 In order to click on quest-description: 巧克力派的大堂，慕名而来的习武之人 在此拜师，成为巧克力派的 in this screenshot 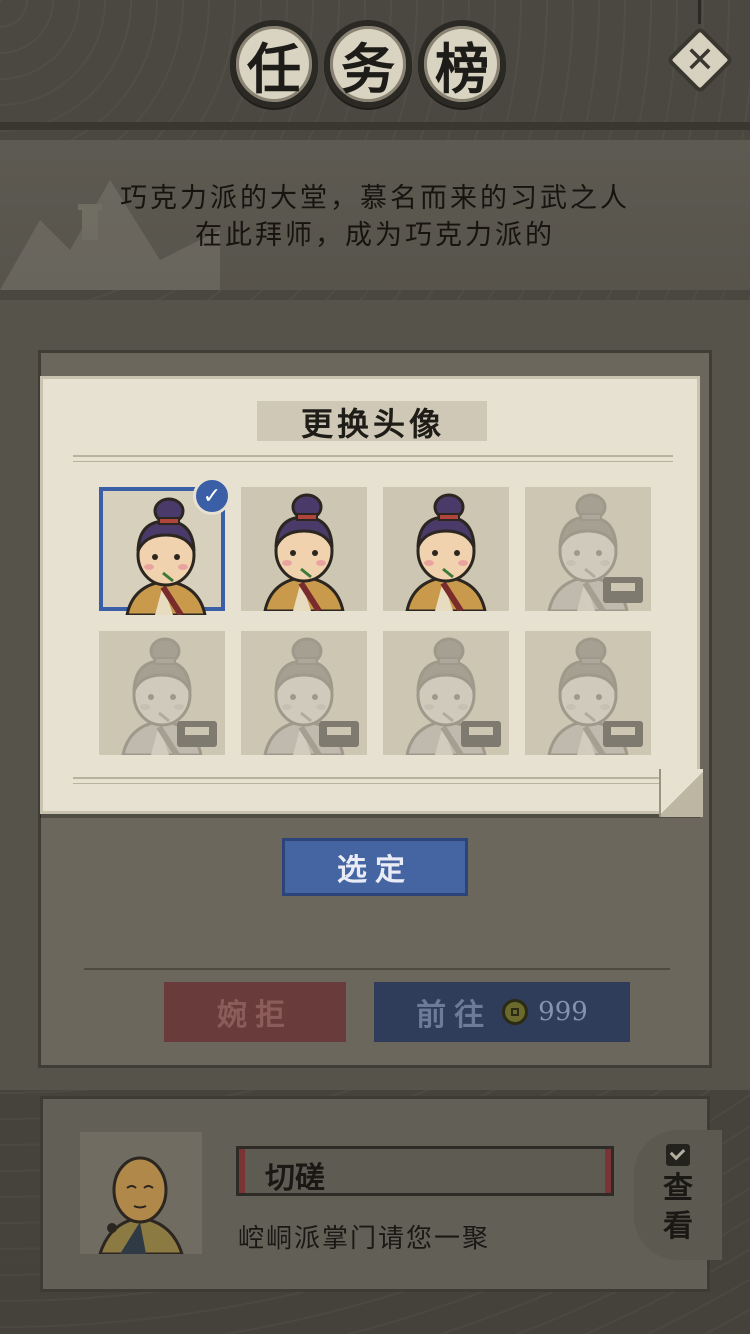, I will do `click(375, 217)`.